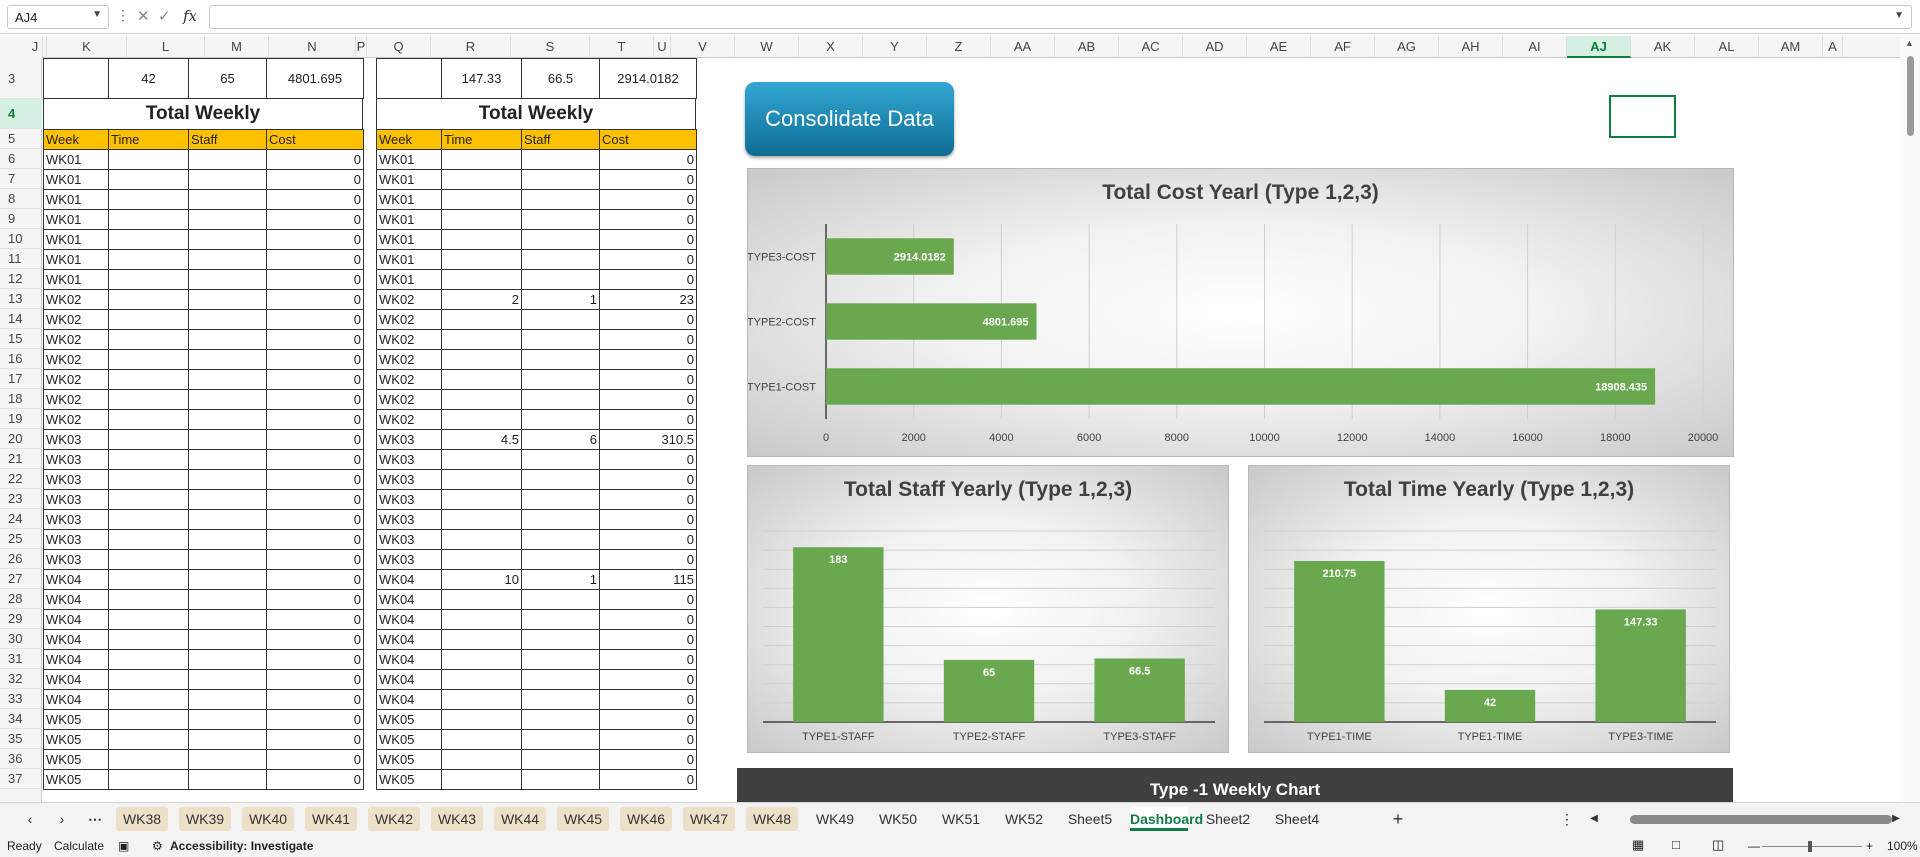 The width and height of the screenshot is (1920, 857). I want to click on column-header: AI, so click(1535, 47).